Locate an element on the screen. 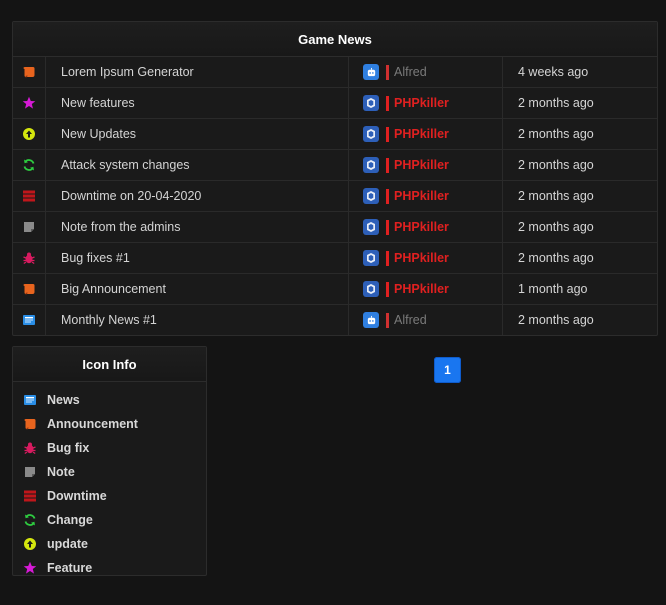  legend-label: Bug fix is located at coordinates (68, 448).